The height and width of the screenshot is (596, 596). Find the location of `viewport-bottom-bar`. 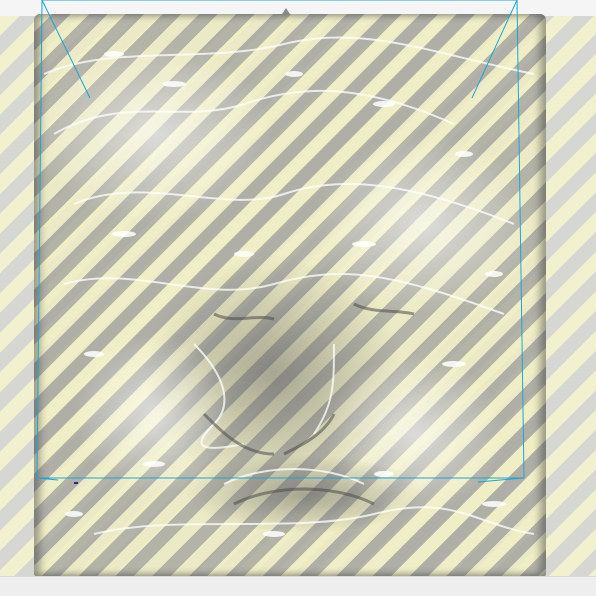

viewport-bottom-bar is located at coordinates (298, 586).